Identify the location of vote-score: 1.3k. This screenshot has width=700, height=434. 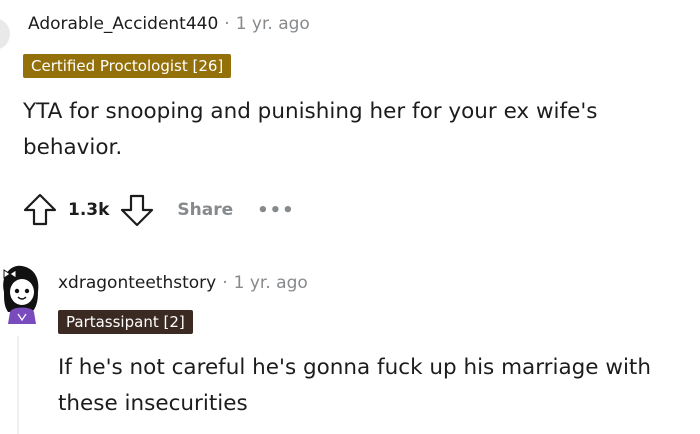
(89, 210).